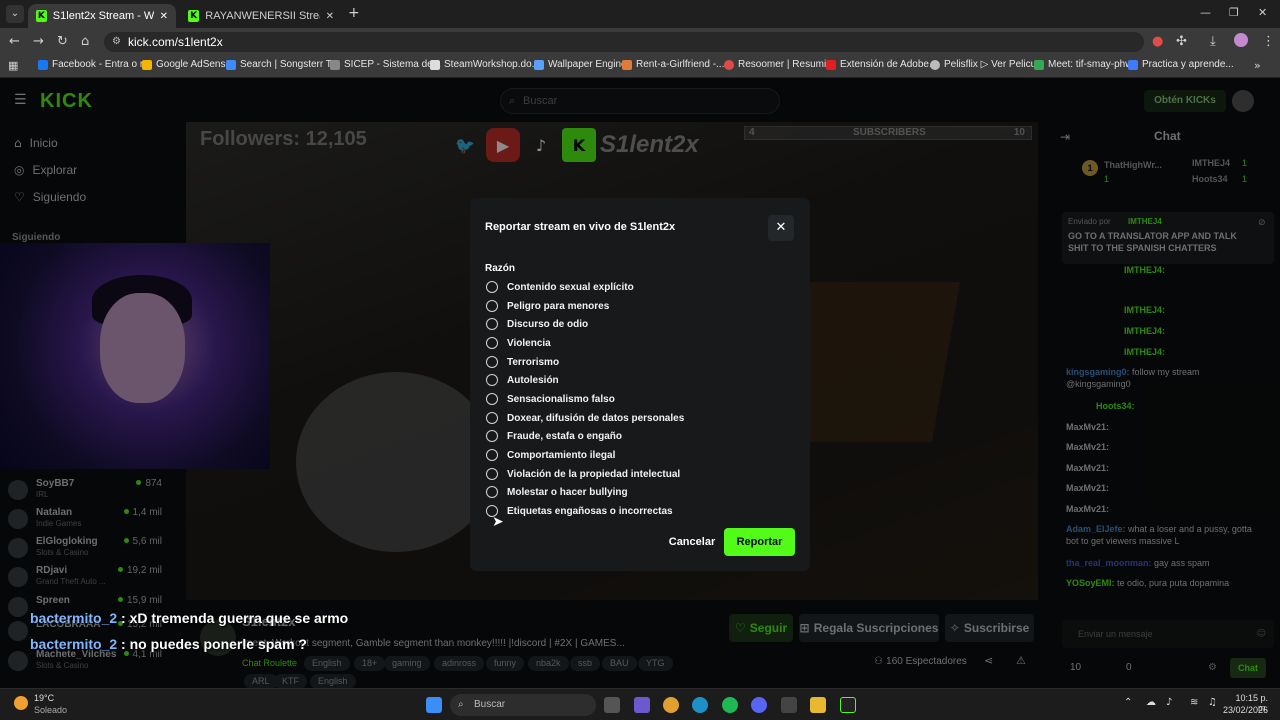 The image size is (1280, 720). Describe the element at coordinates (935, 64) in the screenshot. I see `globe-icon` at that location.